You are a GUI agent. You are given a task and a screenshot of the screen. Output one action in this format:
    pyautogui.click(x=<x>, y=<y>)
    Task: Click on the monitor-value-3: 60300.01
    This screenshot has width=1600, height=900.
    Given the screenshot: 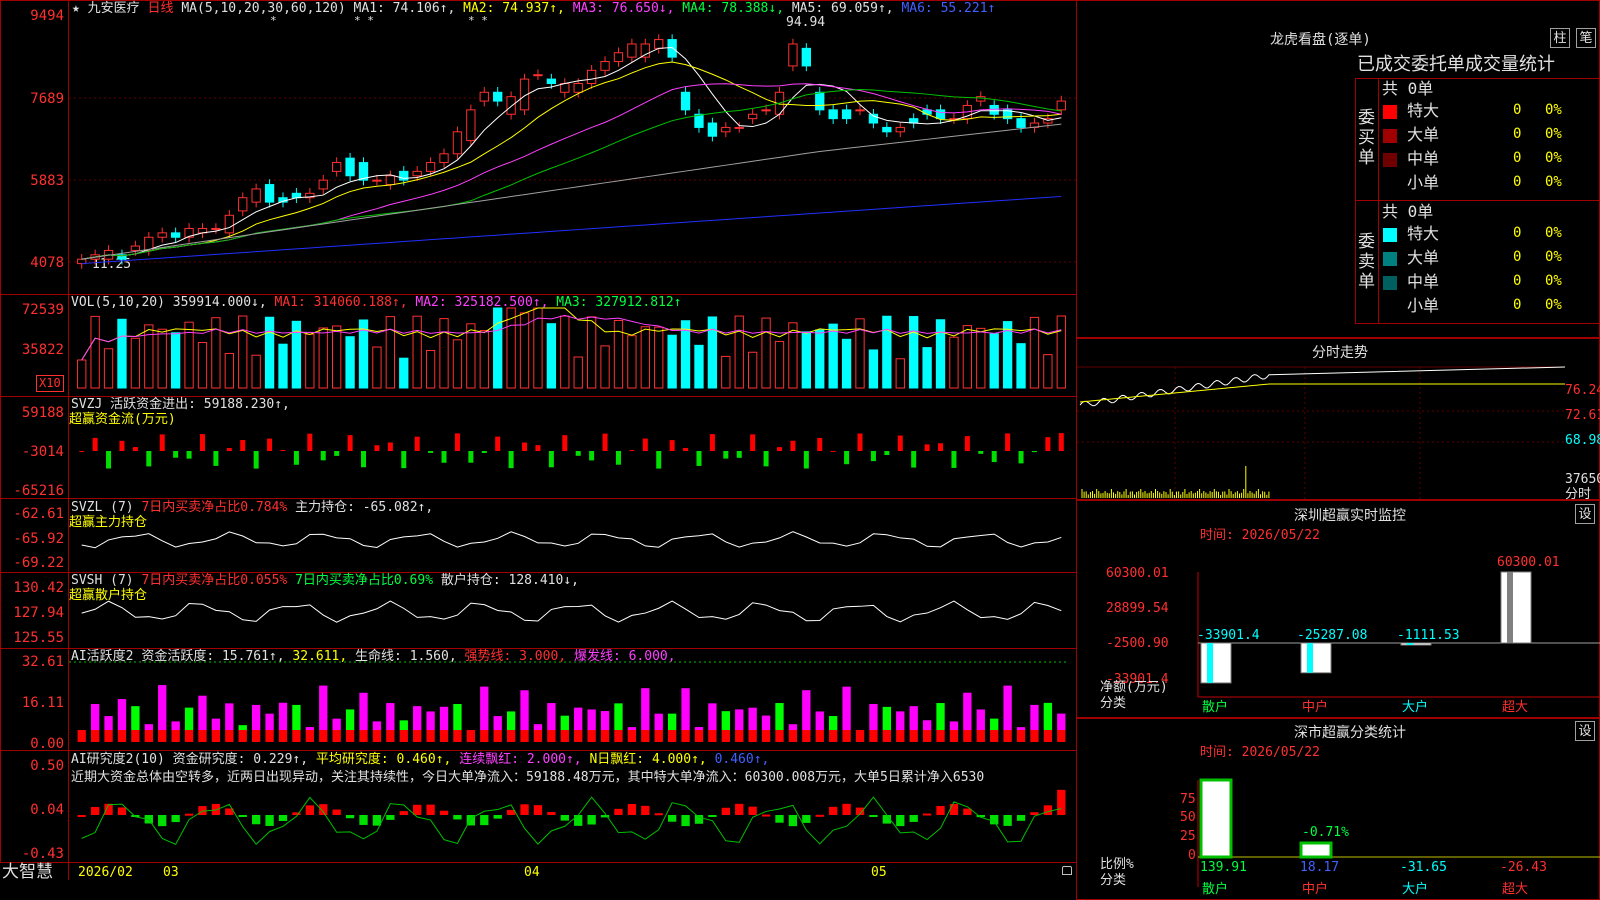 What is the action you would take?
    pyautogui.click(x=1528, y=562)
    